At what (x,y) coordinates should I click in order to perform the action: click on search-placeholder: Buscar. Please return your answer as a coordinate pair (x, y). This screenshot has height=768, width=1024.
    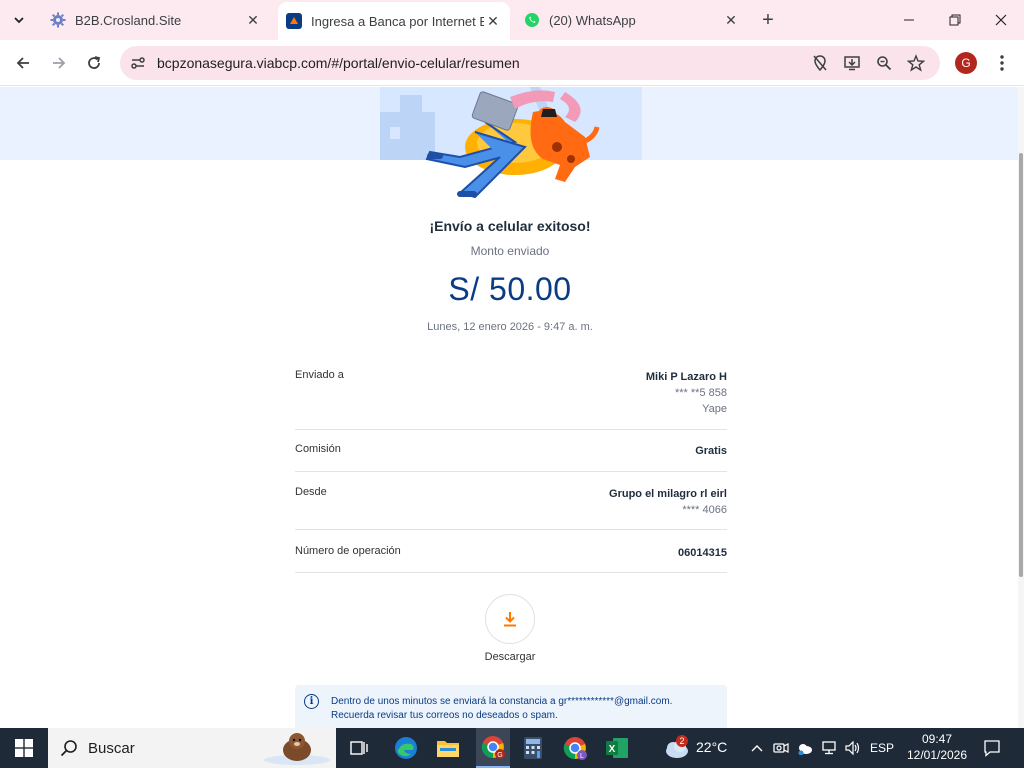
    Looking at the image, I should click on (111, 748).